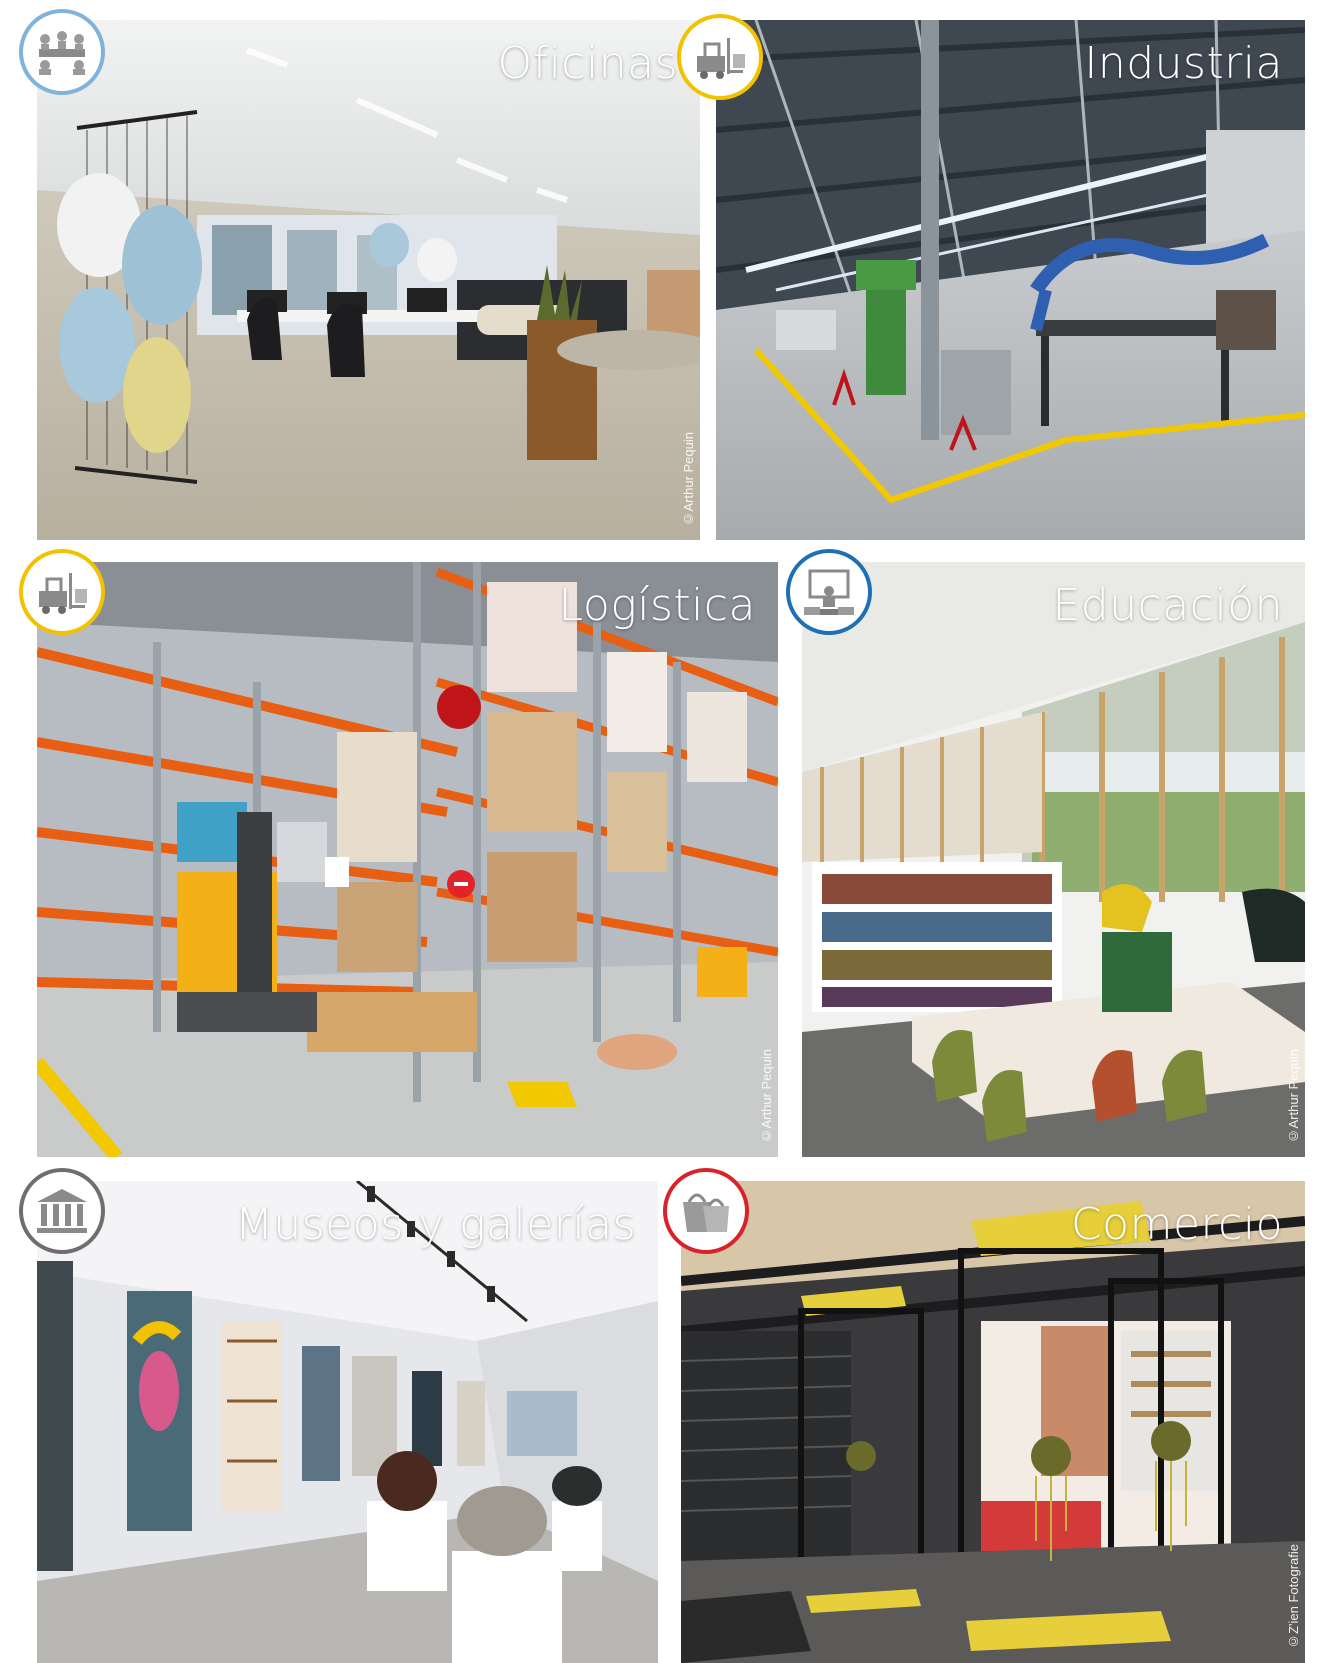  I want to click on badge-educacion, so click(829, 592).